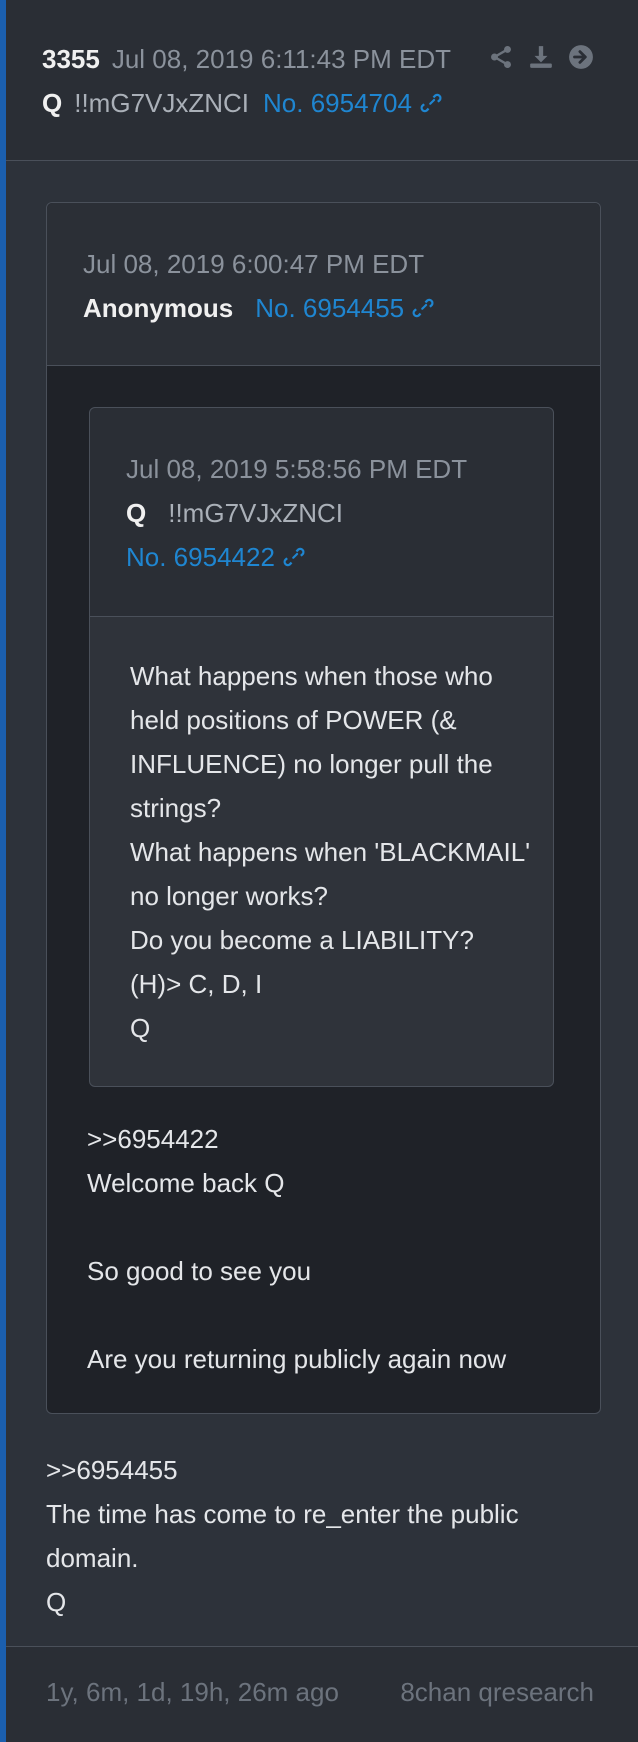  I want to click on nested-quote-tripcode: !!mG7VJxZNCI, so click(256, 513).